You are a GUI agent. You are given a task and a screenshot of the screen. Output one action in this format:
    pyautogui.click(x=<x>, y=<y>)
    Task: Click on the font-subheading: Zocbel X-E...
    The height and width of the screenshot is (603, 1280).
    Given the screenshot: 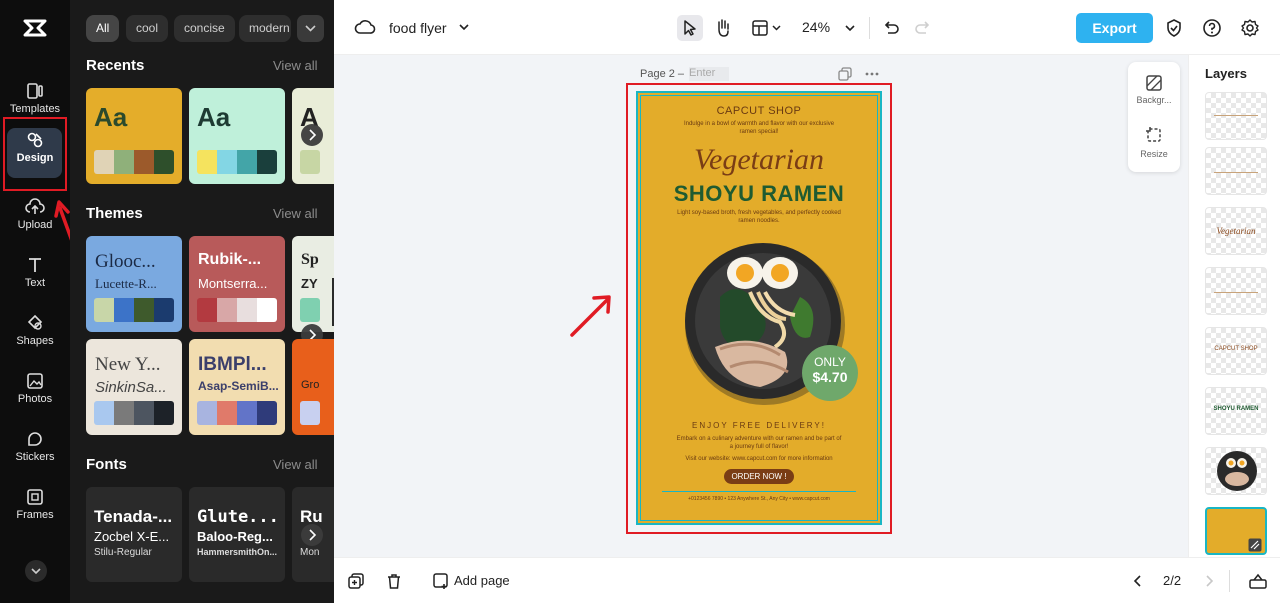 What is the action you would take?
    pyautogui.click(x=132, y=536)
    